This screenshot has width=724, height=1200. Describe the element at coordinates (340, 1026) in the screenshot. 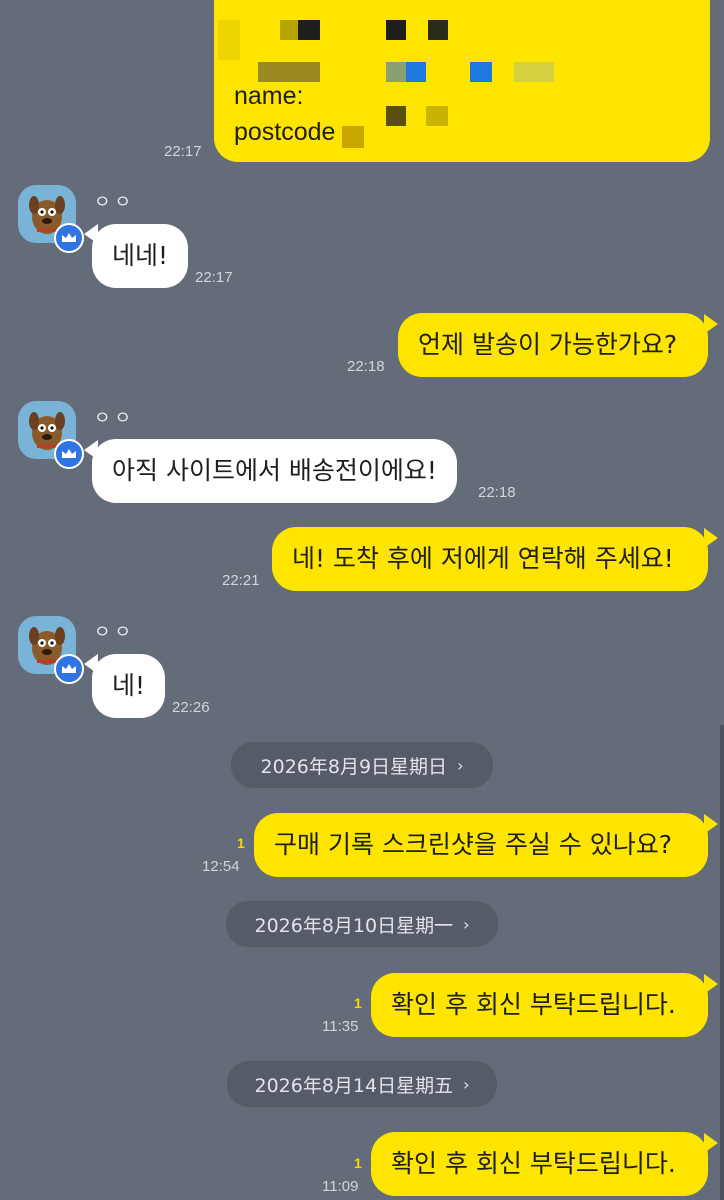

I see `message-time: 11:35` at that location.